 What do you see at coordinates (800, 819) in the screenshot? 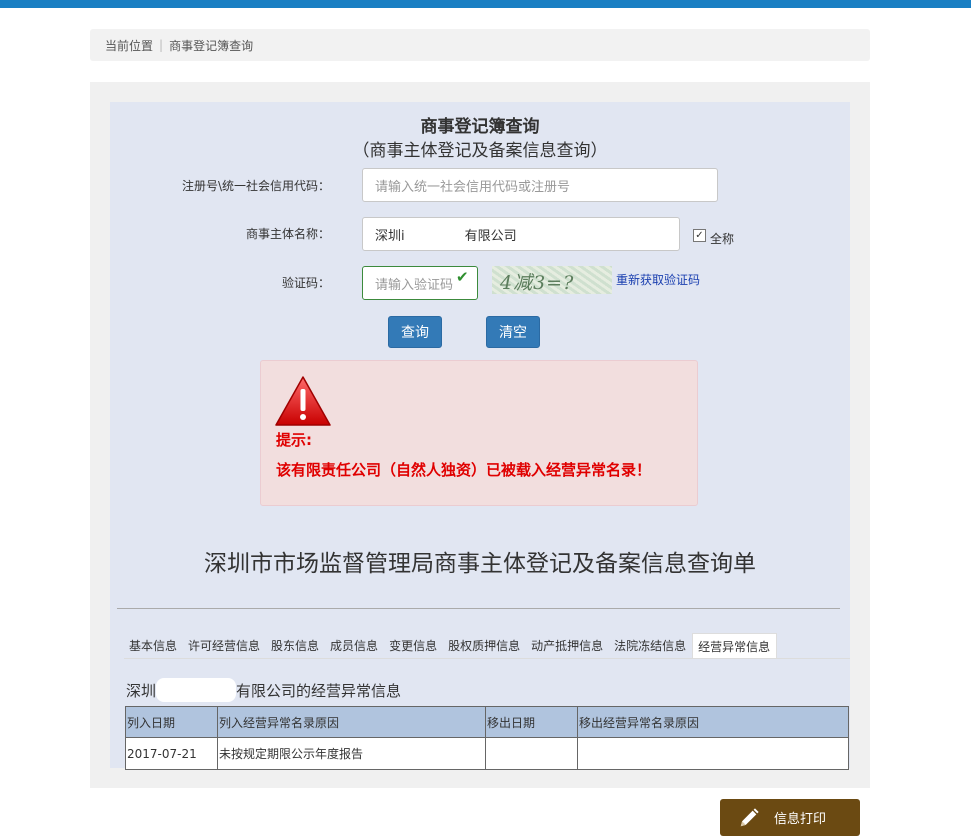
I see `print-button-label: 信息打印` at bounding box center [800, 819].